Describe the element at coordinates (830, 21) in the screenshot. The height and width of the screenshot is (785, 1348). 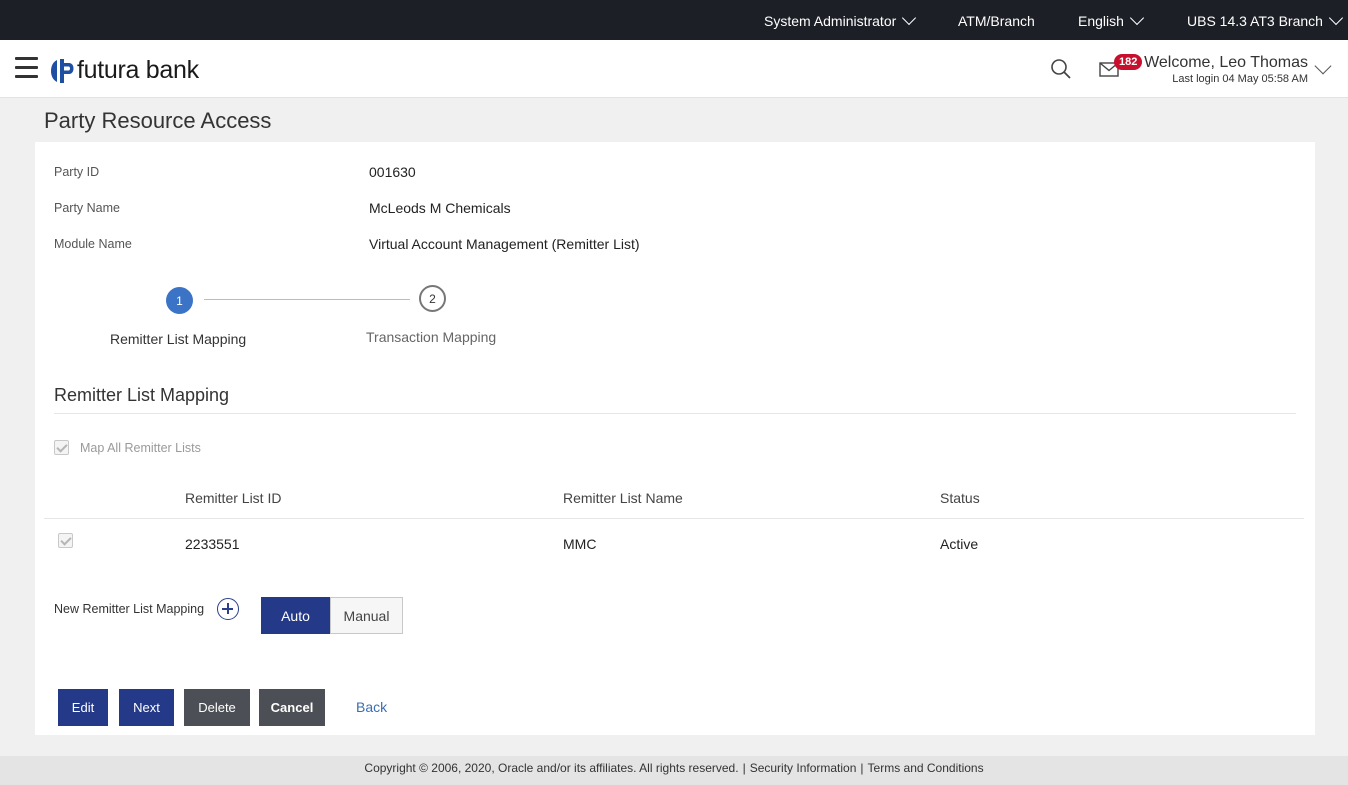
I see `role-label: System Administrator` at that location.